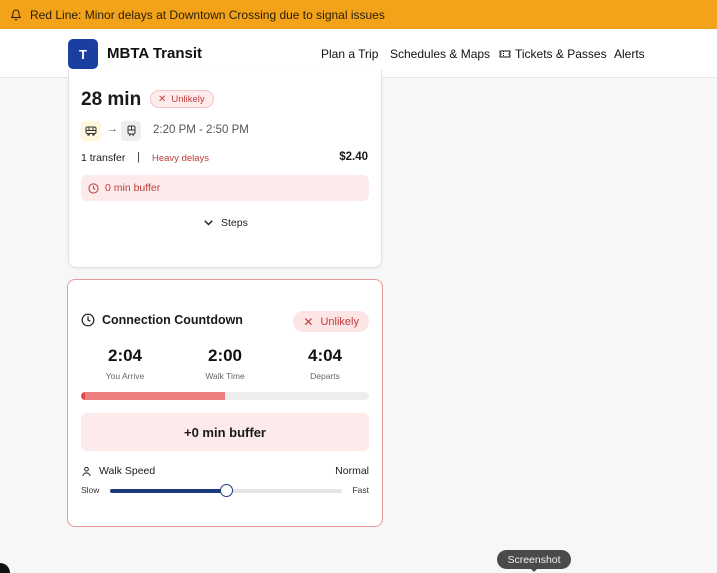 Image resolution: width=717 pixels, height=573 pixels. Describe the element at coordinates (325, 355) in the screenshot. I see `depart-value: 4:04` at that location.